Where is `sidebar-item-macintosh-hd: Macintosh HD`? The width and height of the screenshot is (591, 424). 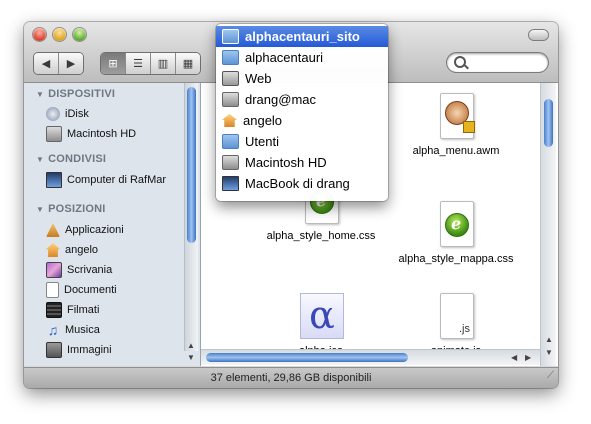 sidebar-item-macintosh-hd: Macintosh HD is located at coordinates (91, 134).